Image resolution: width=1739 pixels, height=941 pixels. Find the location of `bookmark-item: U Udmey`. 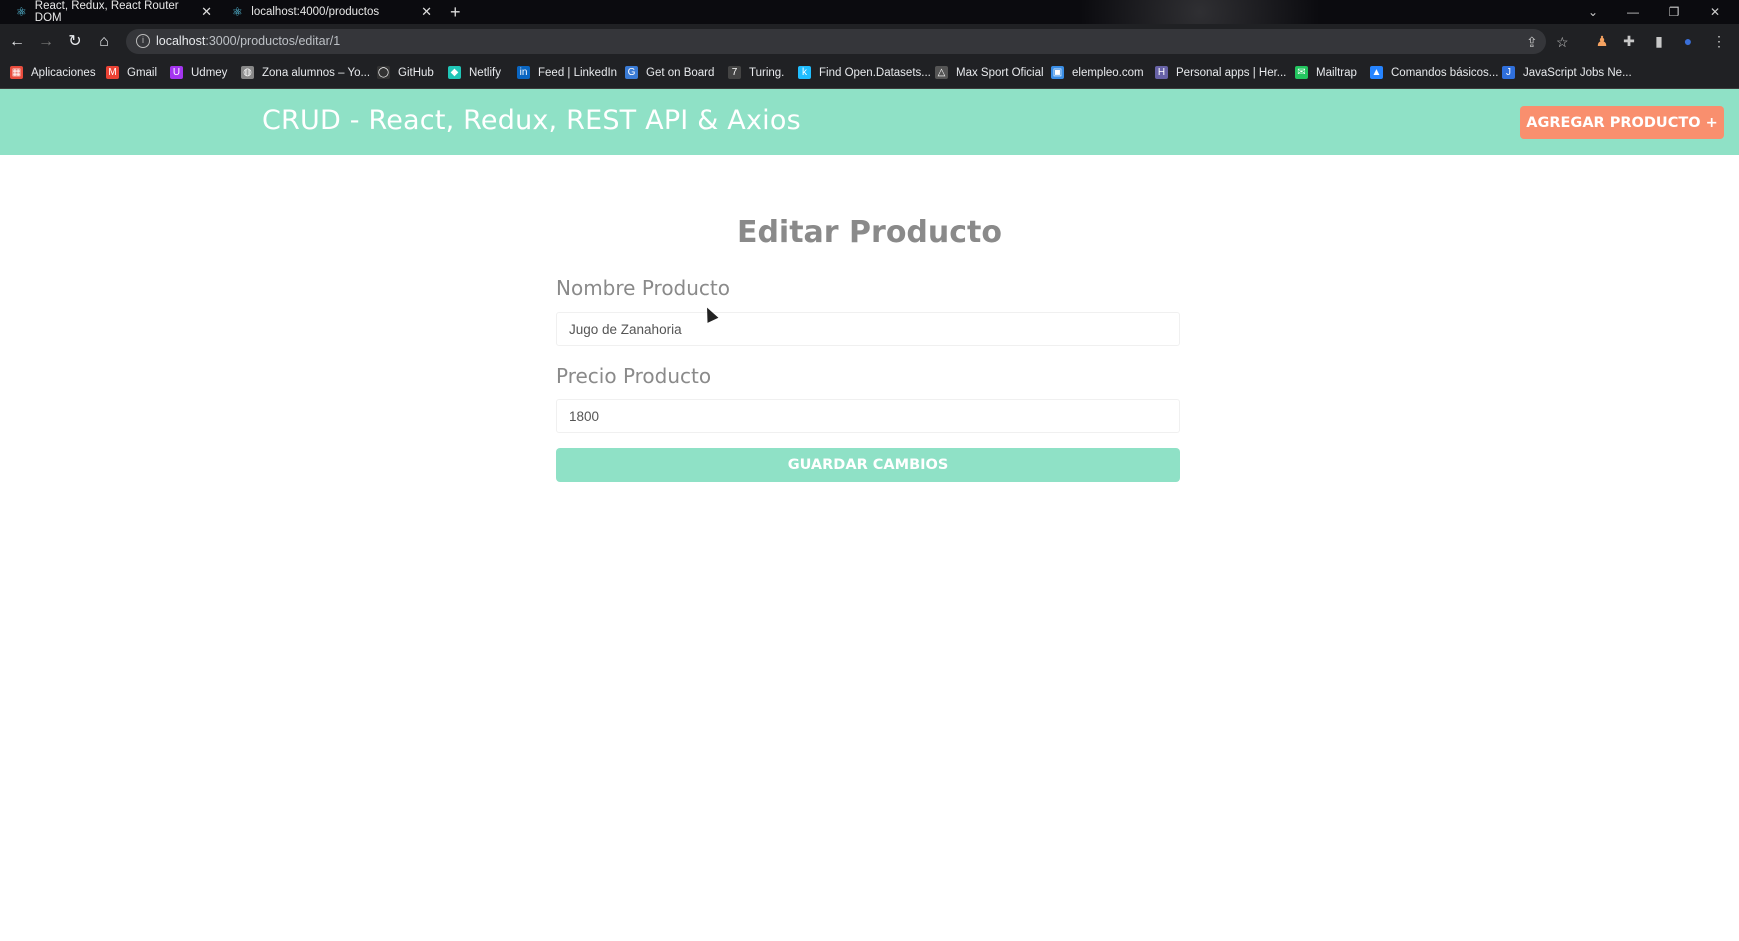

bookmark-item: U Udmey is located at coordinates (198, 72).